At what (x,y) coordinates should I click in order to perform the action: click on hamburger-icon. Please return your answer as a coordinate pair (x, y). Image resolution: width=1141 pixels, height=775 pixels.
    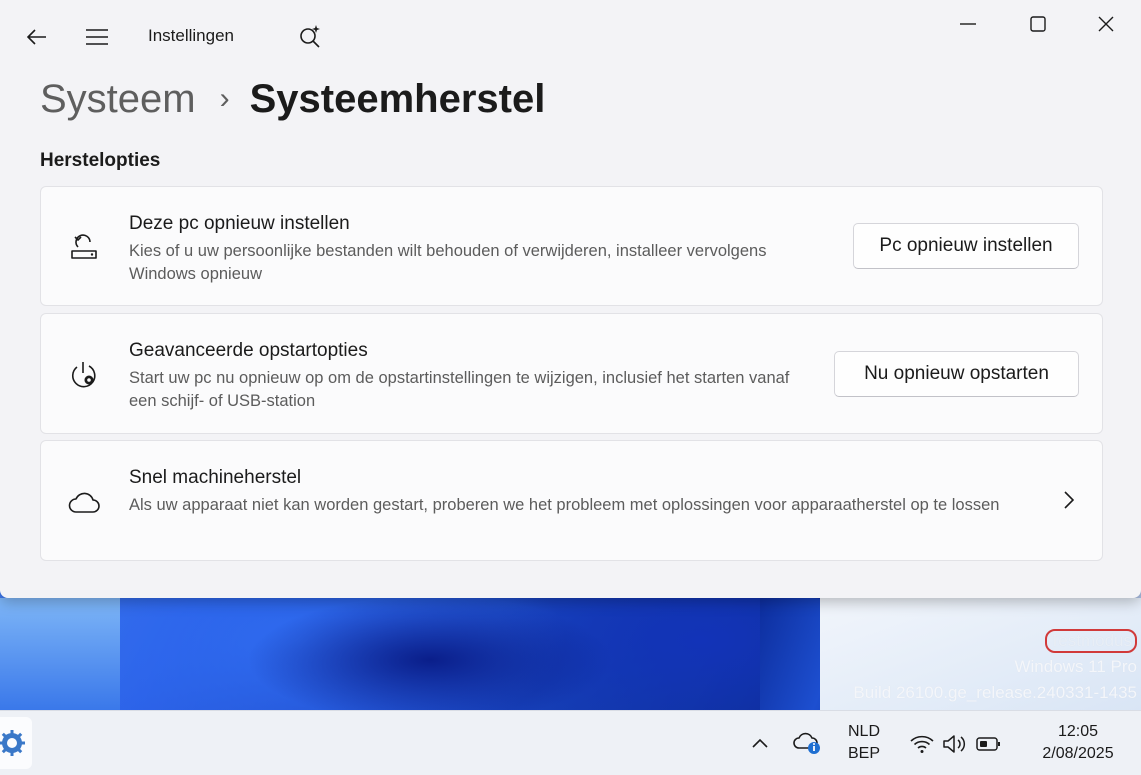
    Looking at the image, I should click on (97, 37).